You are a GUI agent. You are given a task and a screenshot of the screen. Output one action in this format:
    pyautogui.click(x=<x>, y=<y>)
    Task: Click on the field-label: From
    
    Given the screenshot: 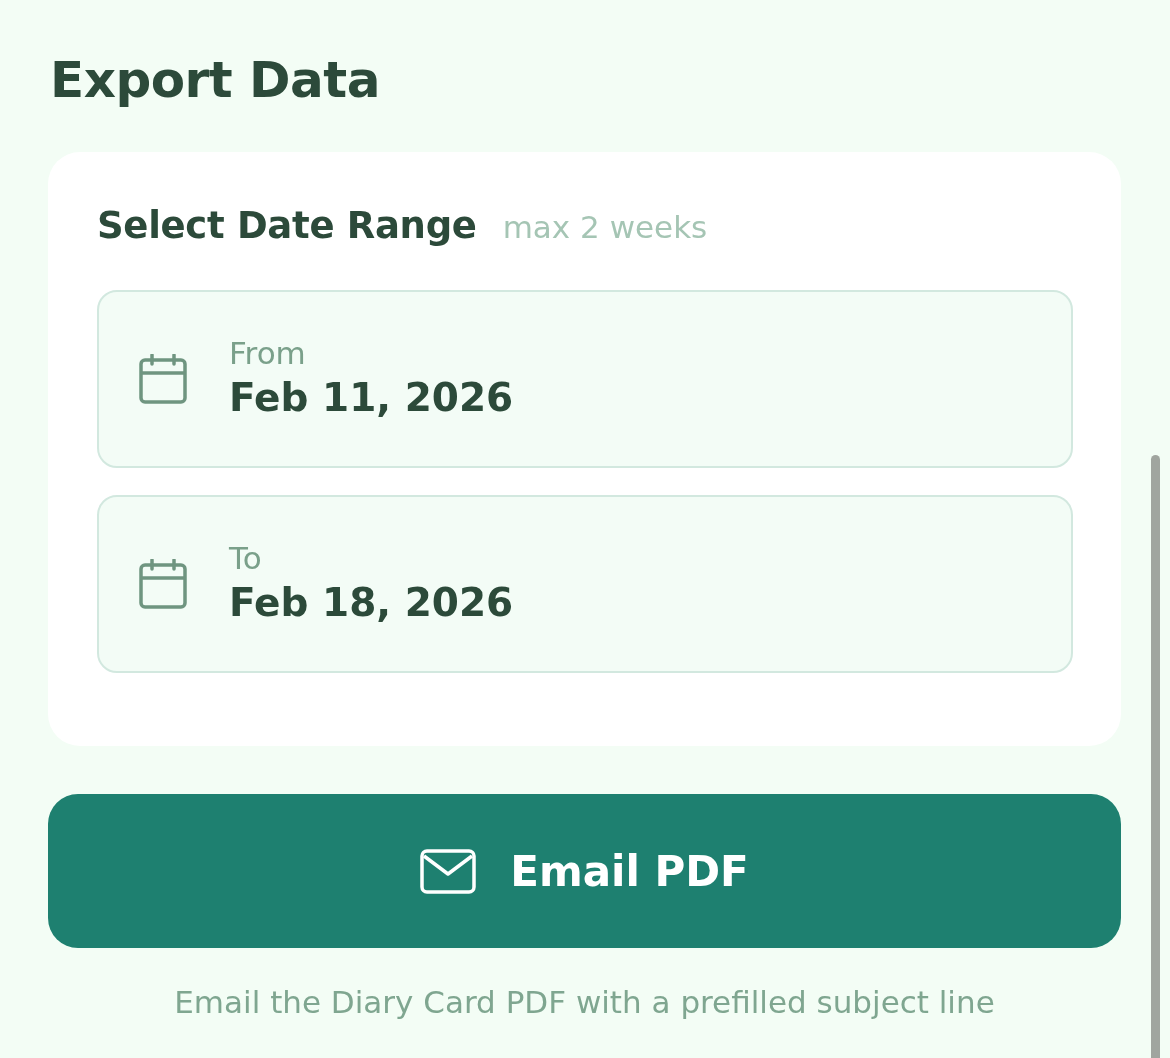 What is the action you would take?
    pyautogui.click(x=268, y=353)
    